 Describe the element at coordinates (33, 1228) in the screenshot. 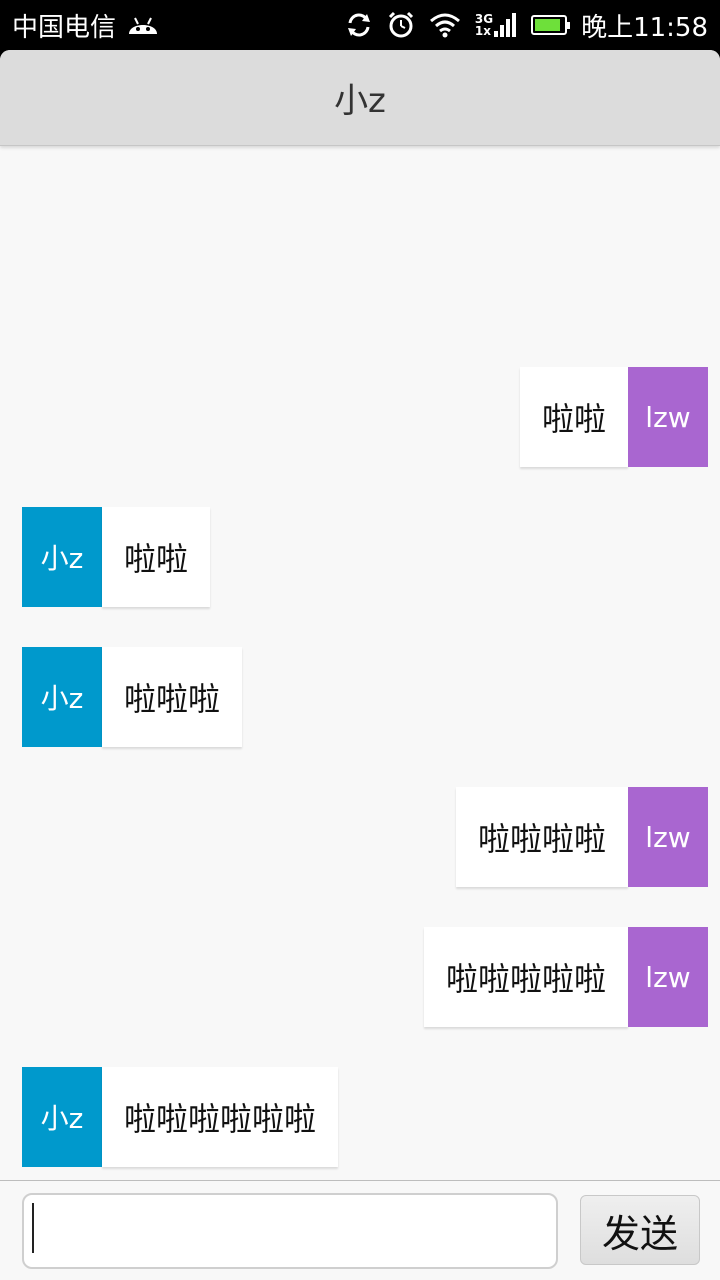

I see `text-cursor` at that location.